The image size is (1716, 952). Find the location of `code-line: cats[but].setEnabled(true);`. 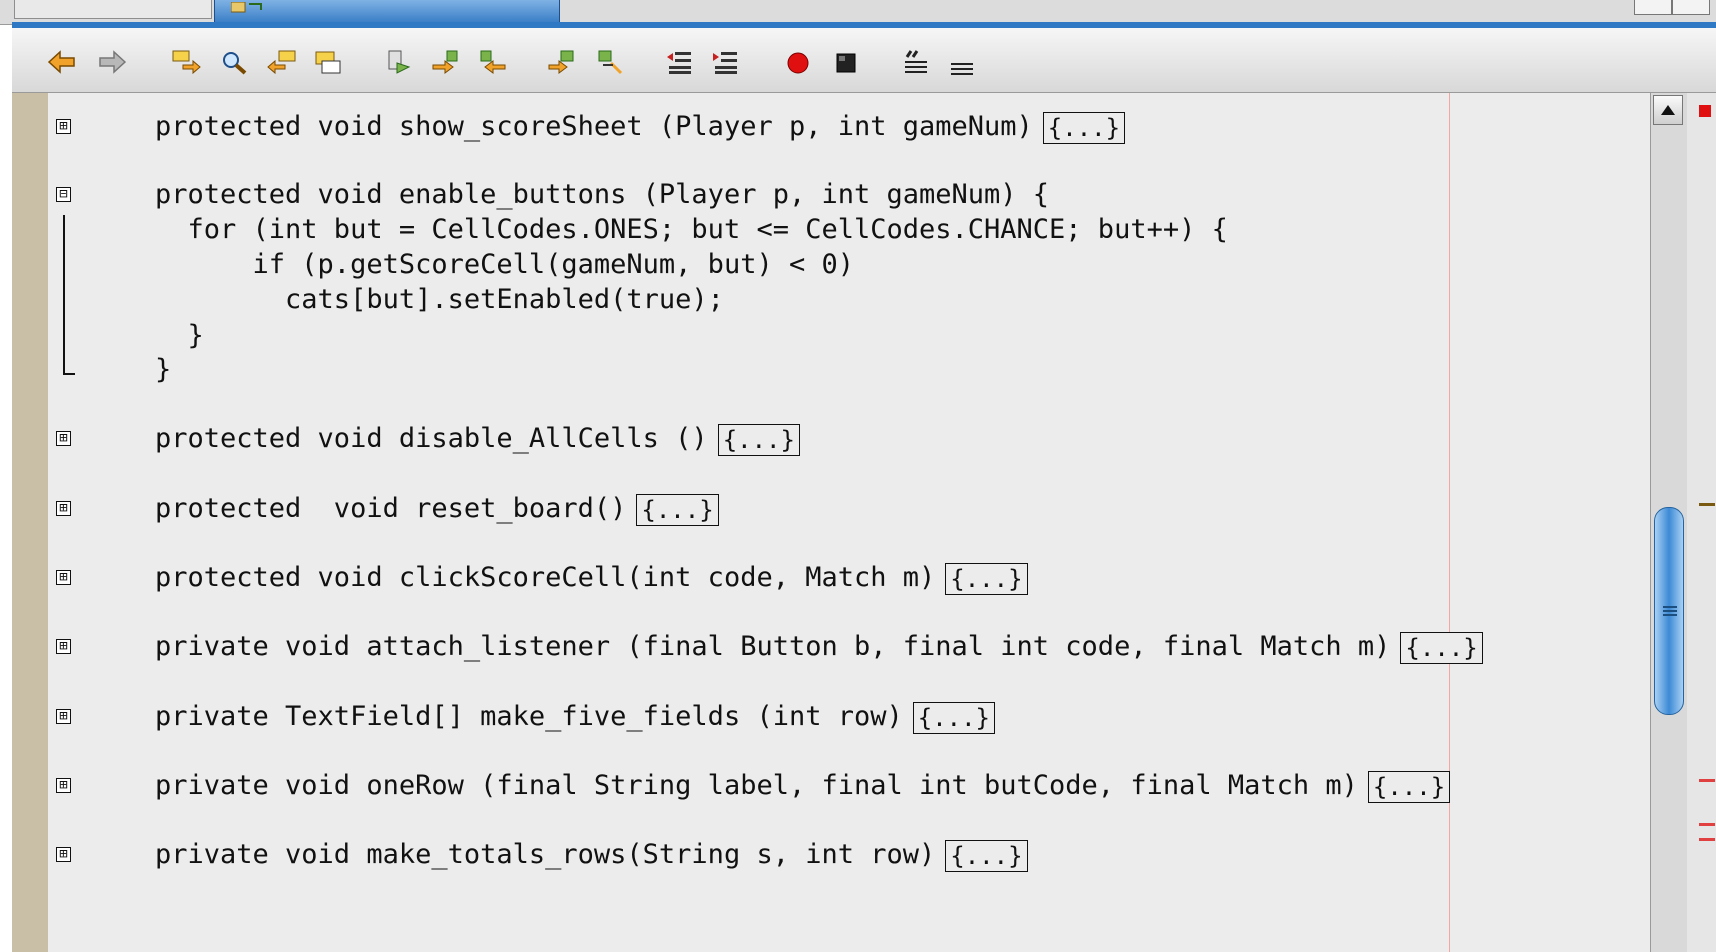

code-line: cats[but].setEnabled(true); is located at coordinates (832, 304).